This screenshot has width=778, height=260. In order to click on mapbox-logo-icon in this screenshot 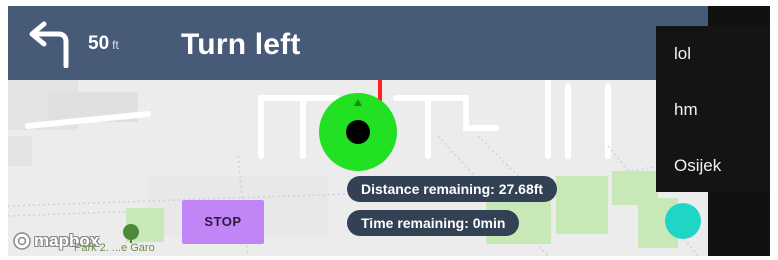, I will do `click(22, 241)`.